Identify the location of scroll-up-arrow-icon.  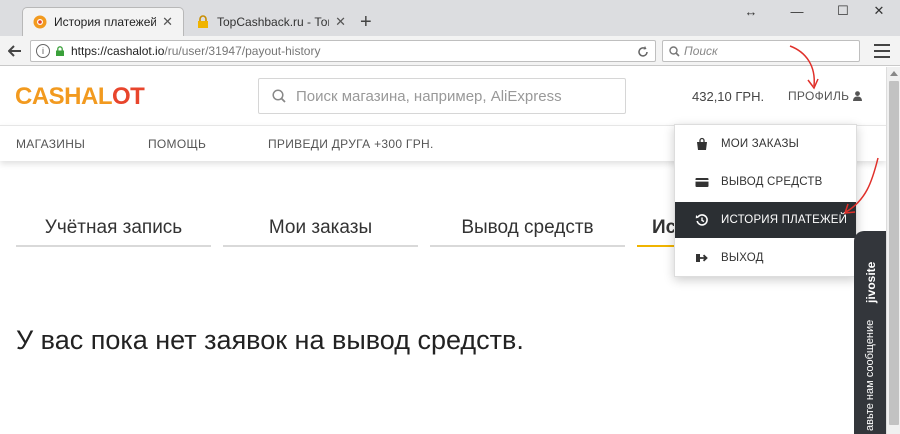
(894, 73).